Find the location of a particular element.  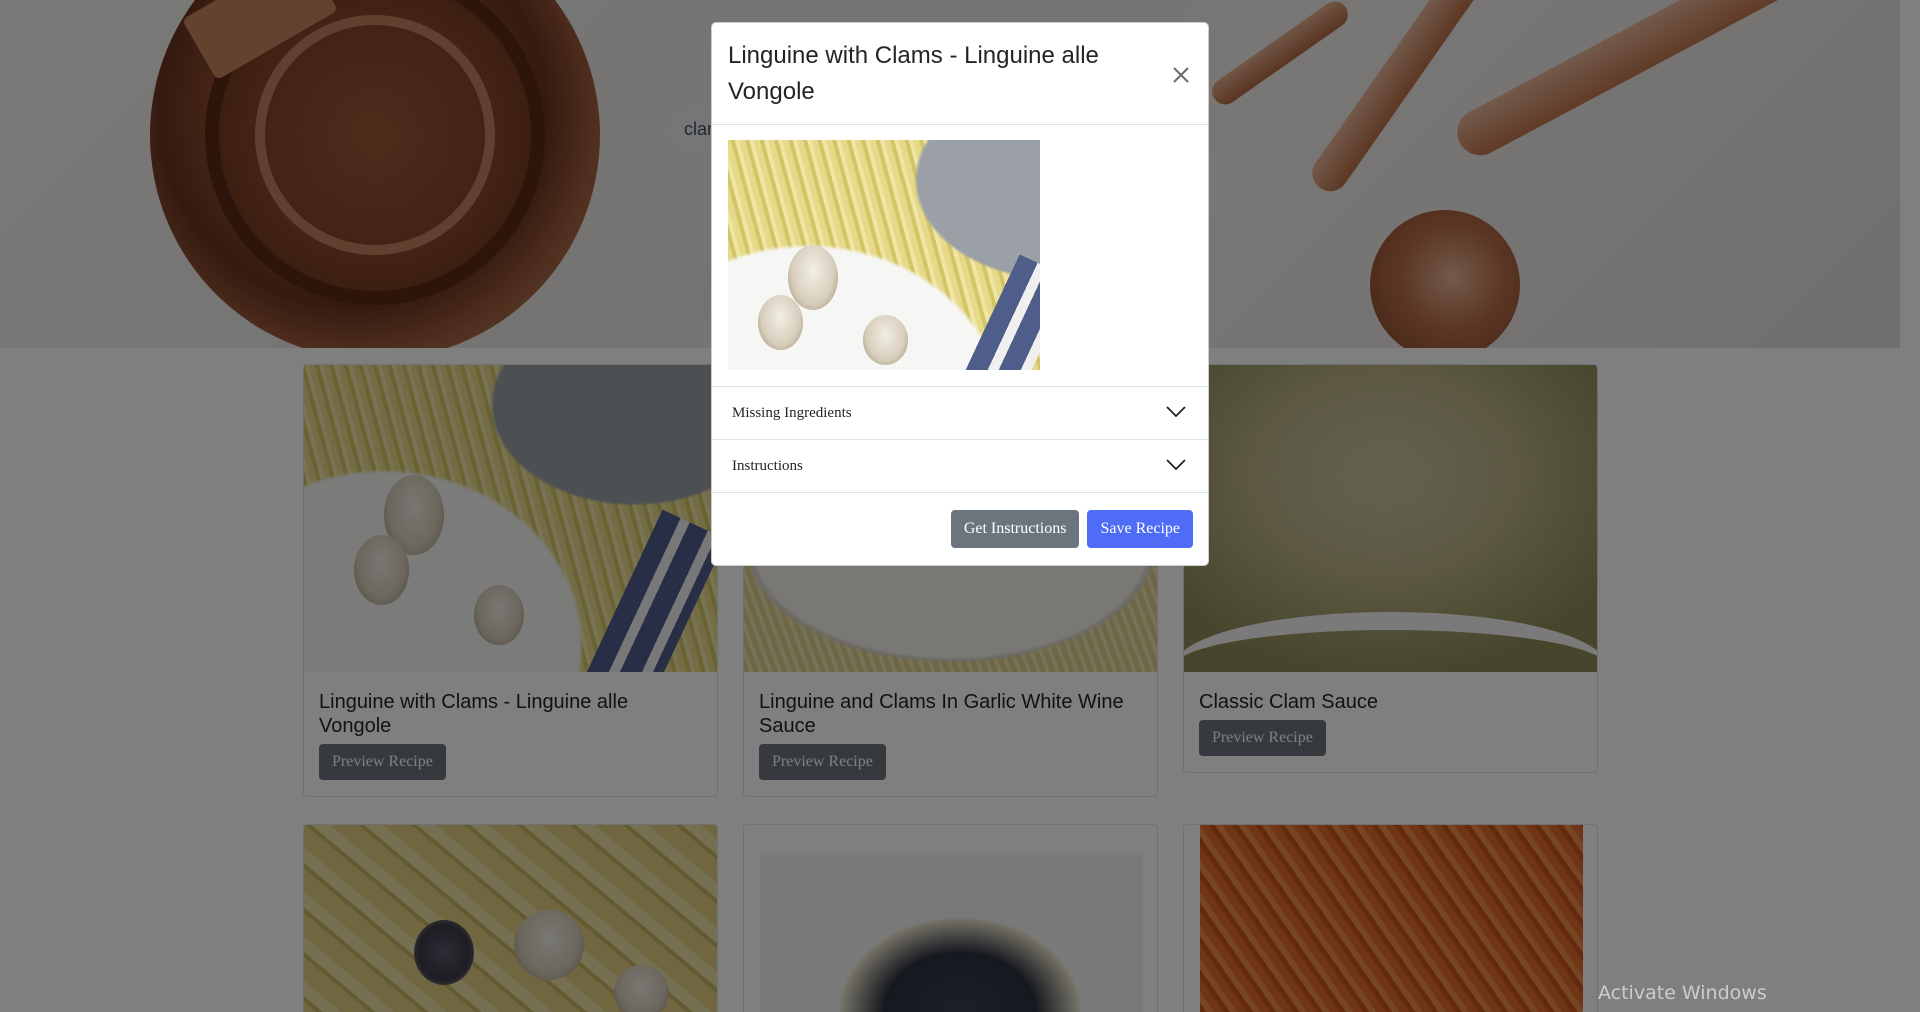

accordion-label: Missing Ingredients is located at coordinates (792, 412).